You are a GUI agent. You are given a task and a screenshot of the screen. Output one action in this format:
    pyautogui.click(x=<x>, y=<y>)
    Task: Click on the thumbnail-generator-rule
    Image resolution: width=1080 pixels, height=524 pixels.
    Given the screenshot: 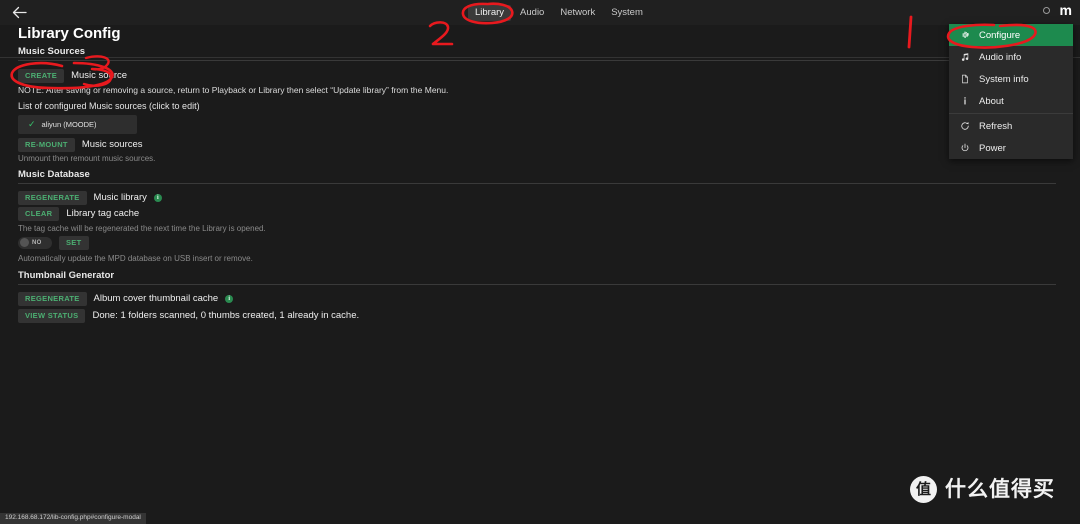 What is the action you would take?
    pyautogui.click(x=537, y=284)
    